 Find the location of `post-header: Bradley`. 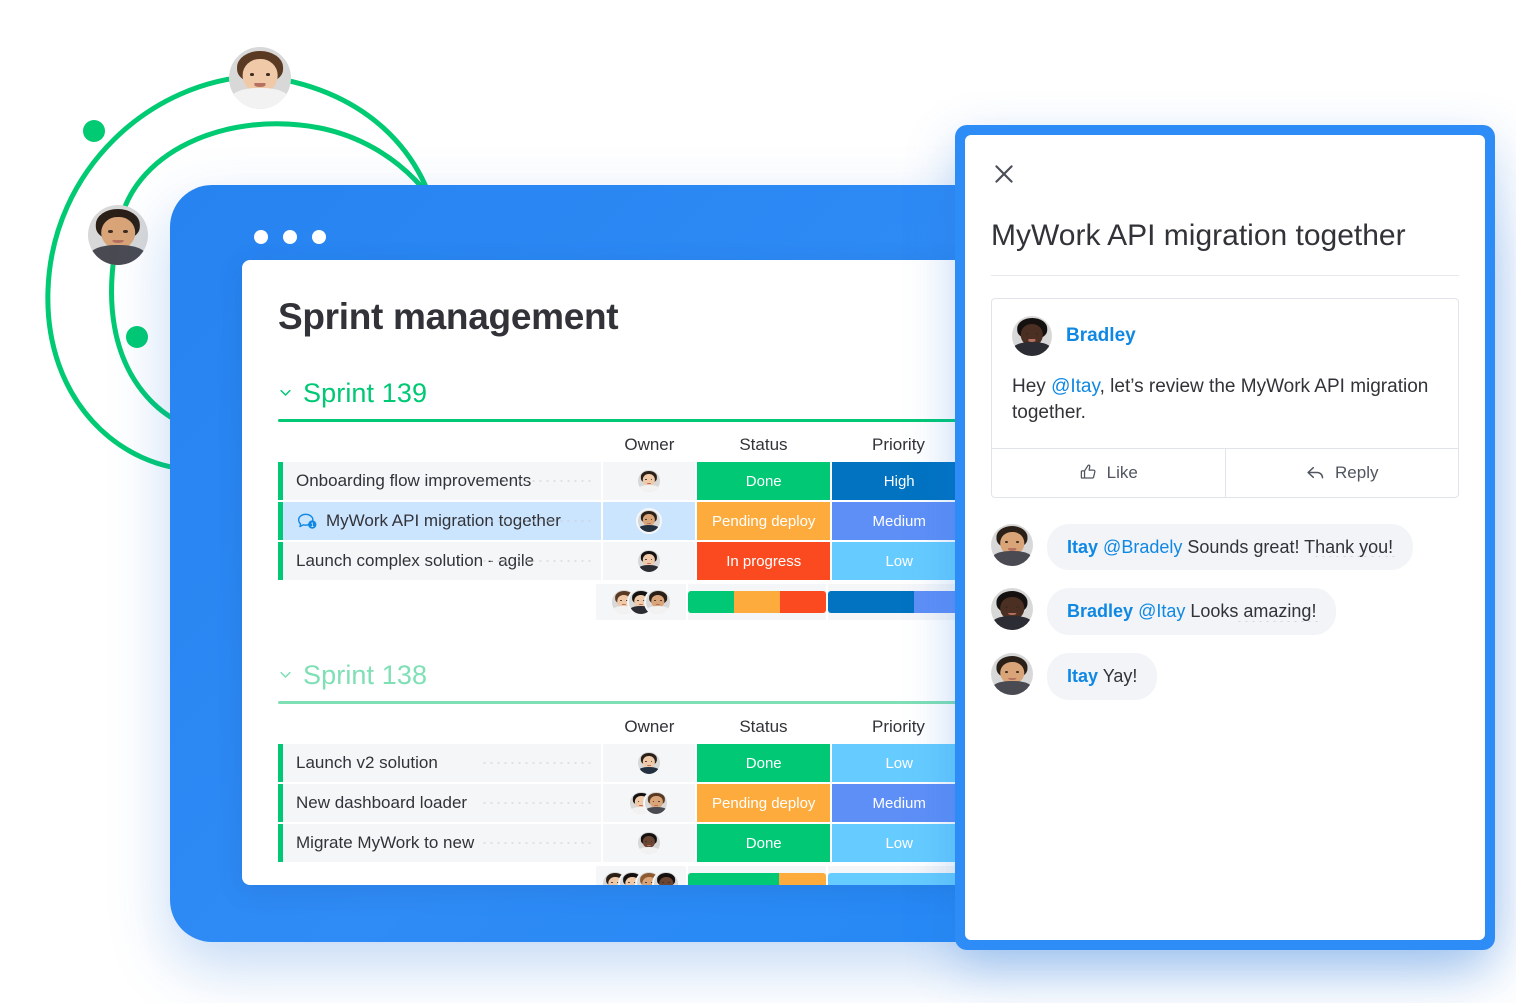

post-header: Bradley is located at coordinates (1225, 327).